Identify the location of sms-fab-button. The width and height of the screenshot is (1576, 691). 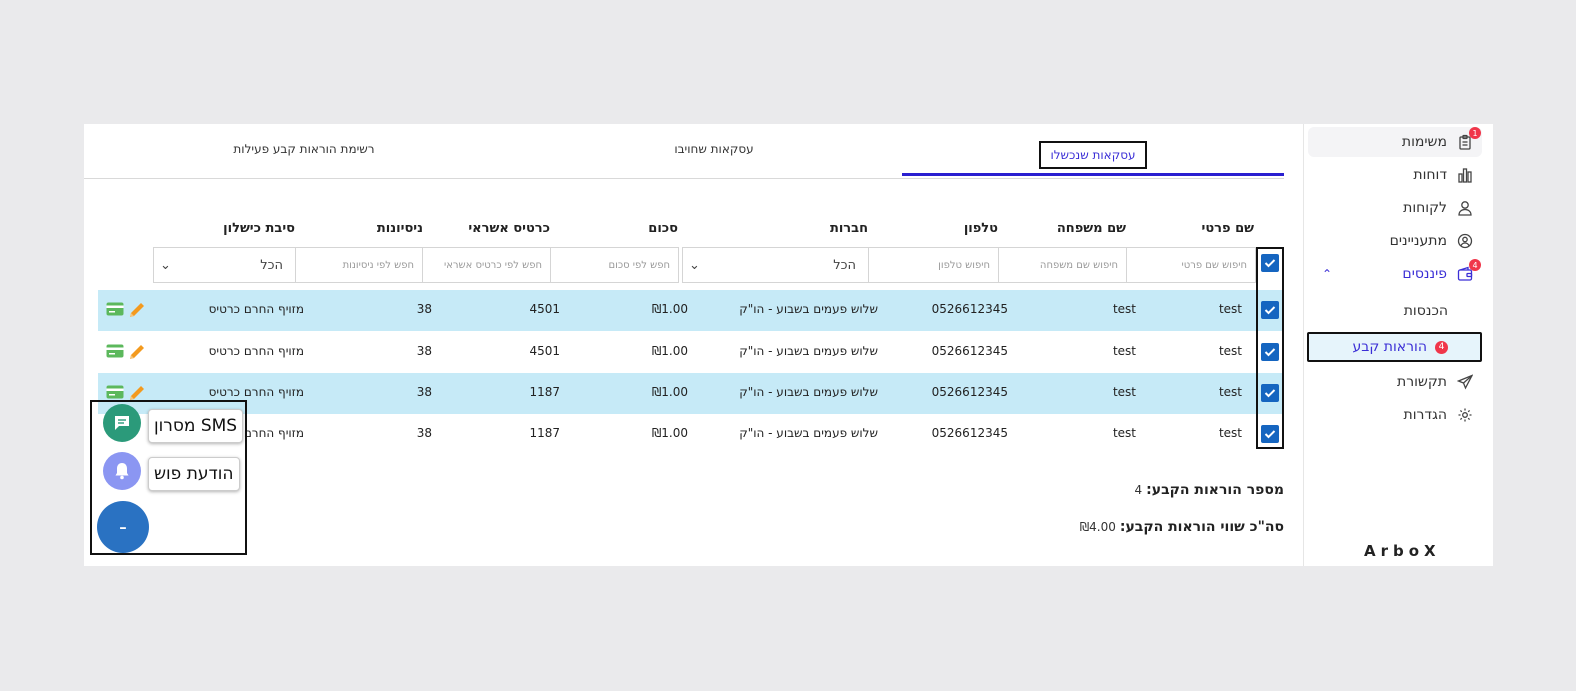
(122, 423).